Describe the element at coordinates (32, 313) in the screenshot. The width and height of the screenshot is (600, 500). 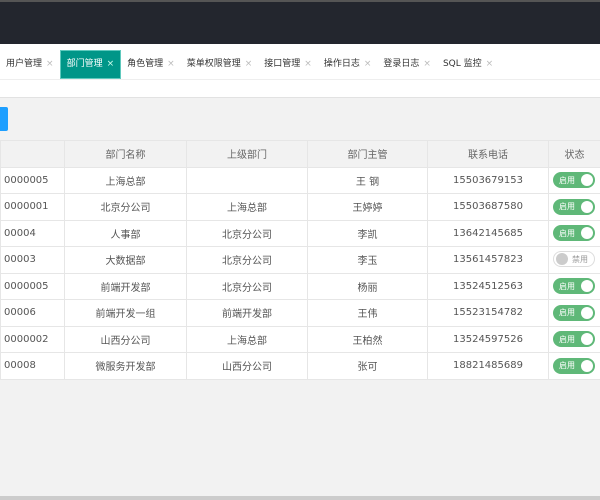
I see `dept-id: 00006` at that location.